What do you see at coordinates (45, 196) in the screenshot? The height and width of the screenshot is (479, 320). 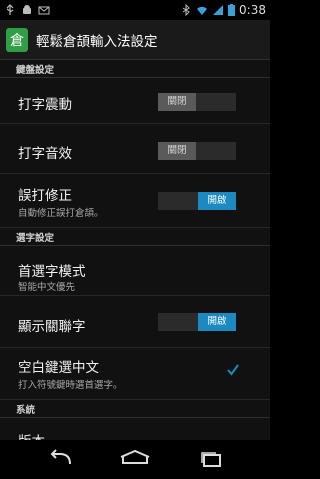 I see `pref-title: 誤打修正` at bounding box center [45, 196].